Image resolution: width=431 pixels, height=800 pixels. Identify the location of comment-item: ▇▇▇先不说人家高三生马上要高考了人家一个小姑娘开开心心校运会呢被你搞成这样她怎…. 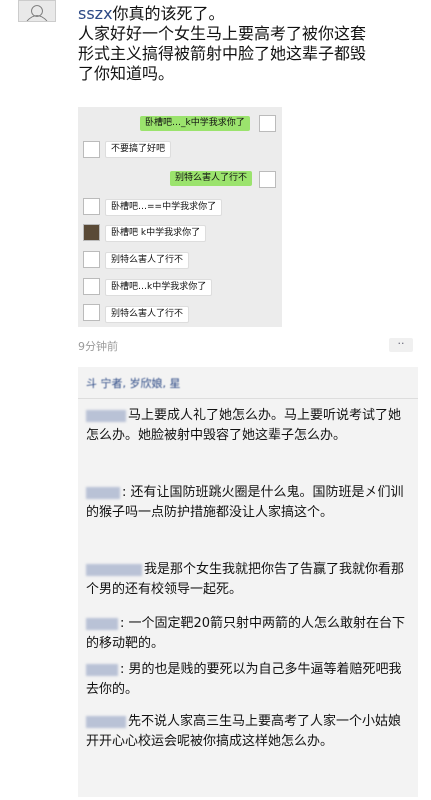
(249, 732).